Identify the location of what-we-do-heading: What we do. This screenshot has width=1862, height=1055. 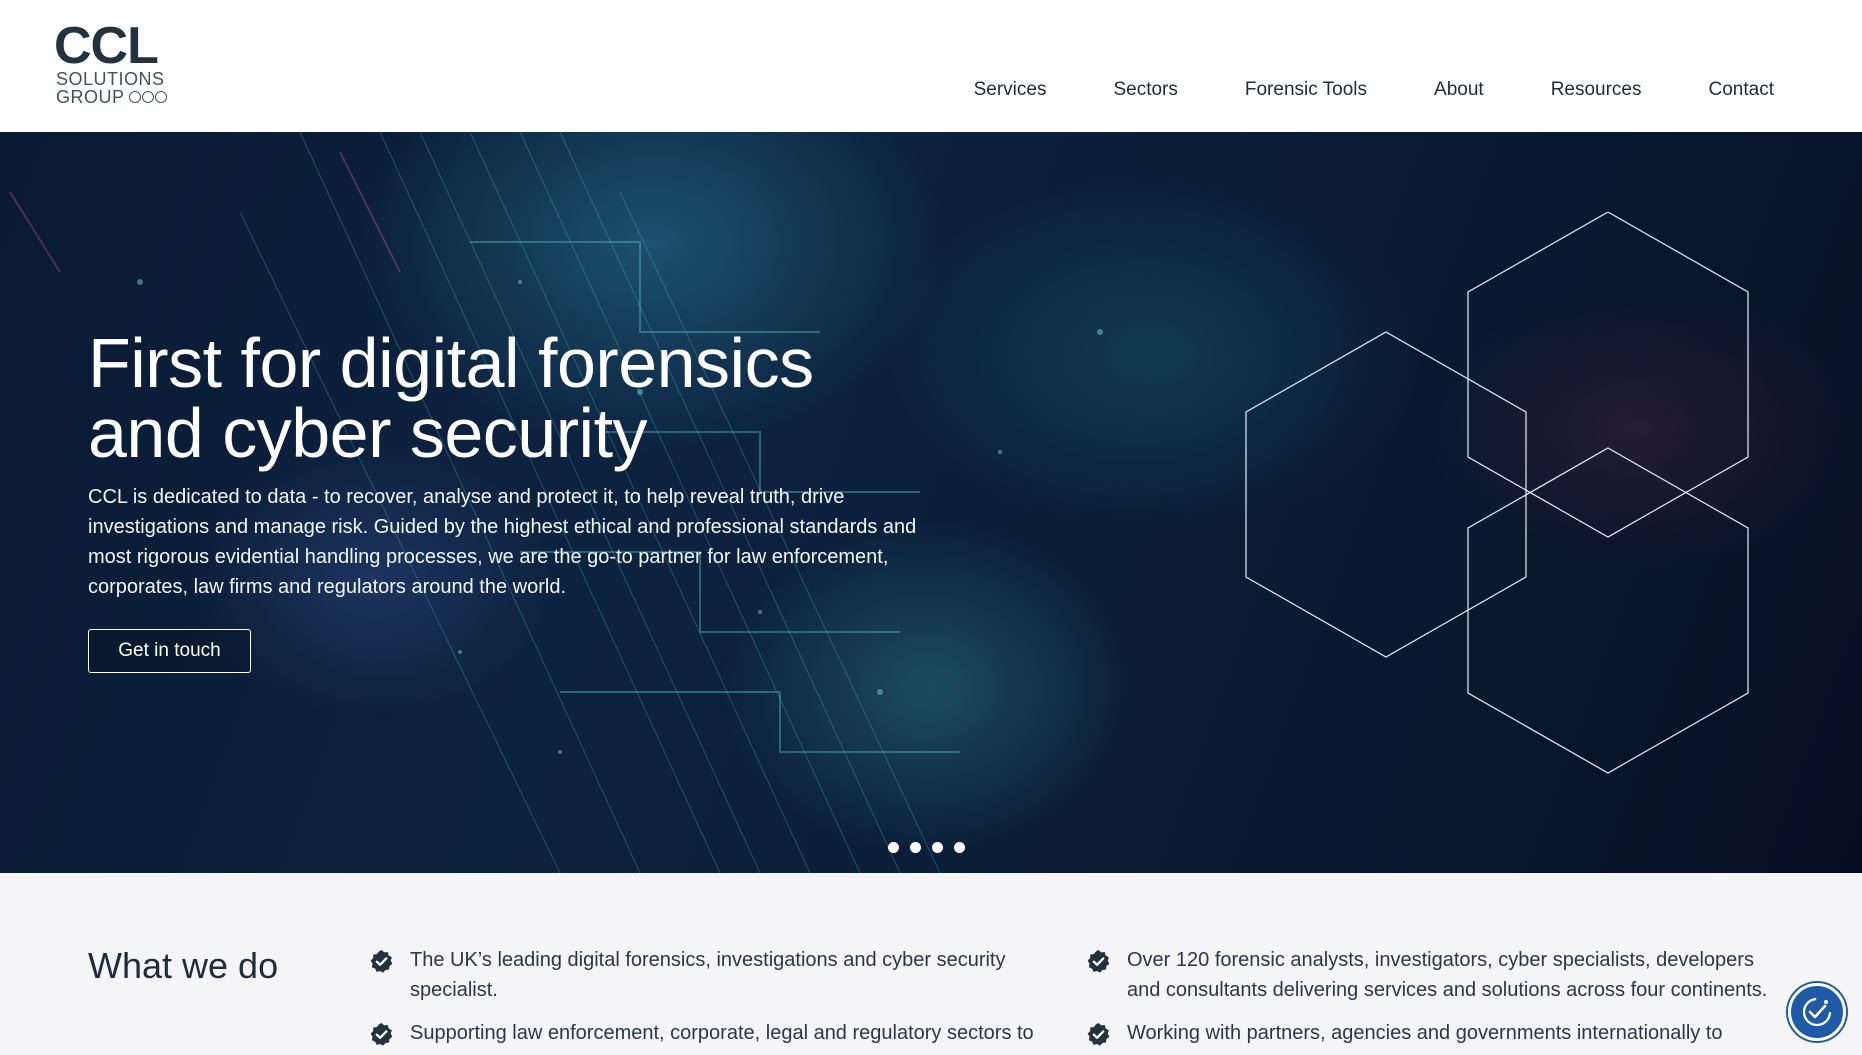
(183, 965).